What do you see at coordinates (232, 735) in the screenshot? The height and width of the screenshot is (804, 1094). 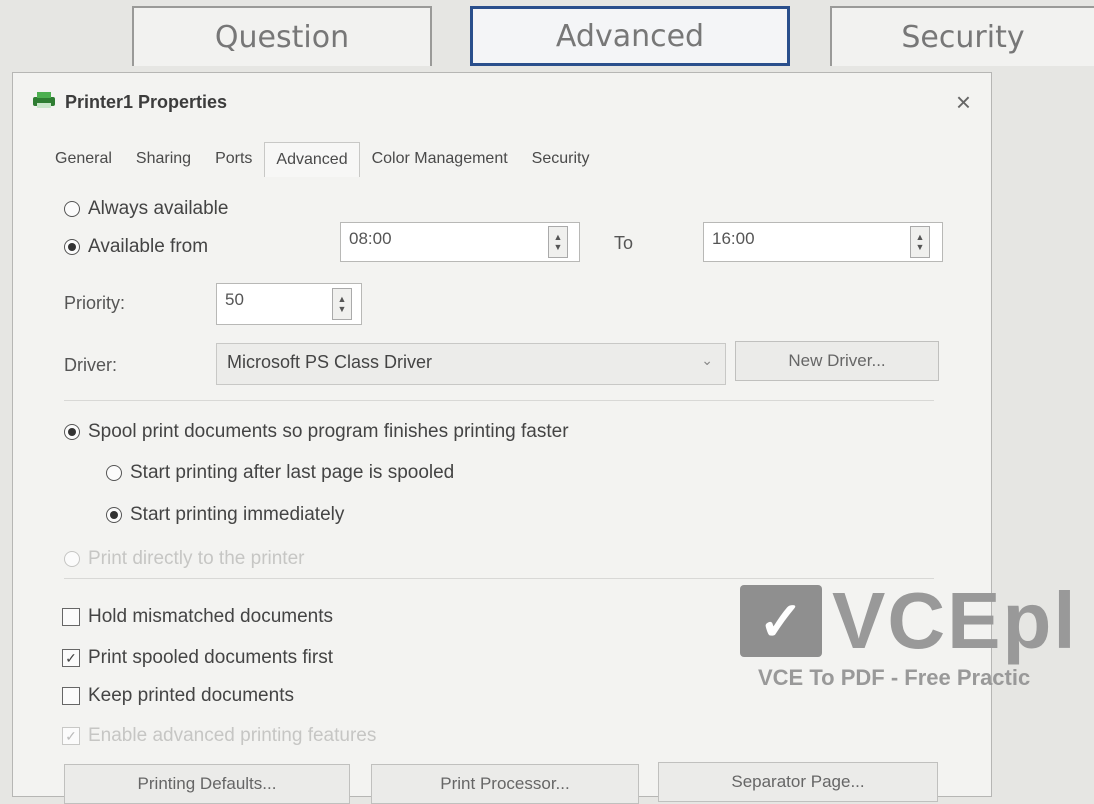 I see `check-advanced-label: Enable advanced printing features` at bounding box center [232, 735].